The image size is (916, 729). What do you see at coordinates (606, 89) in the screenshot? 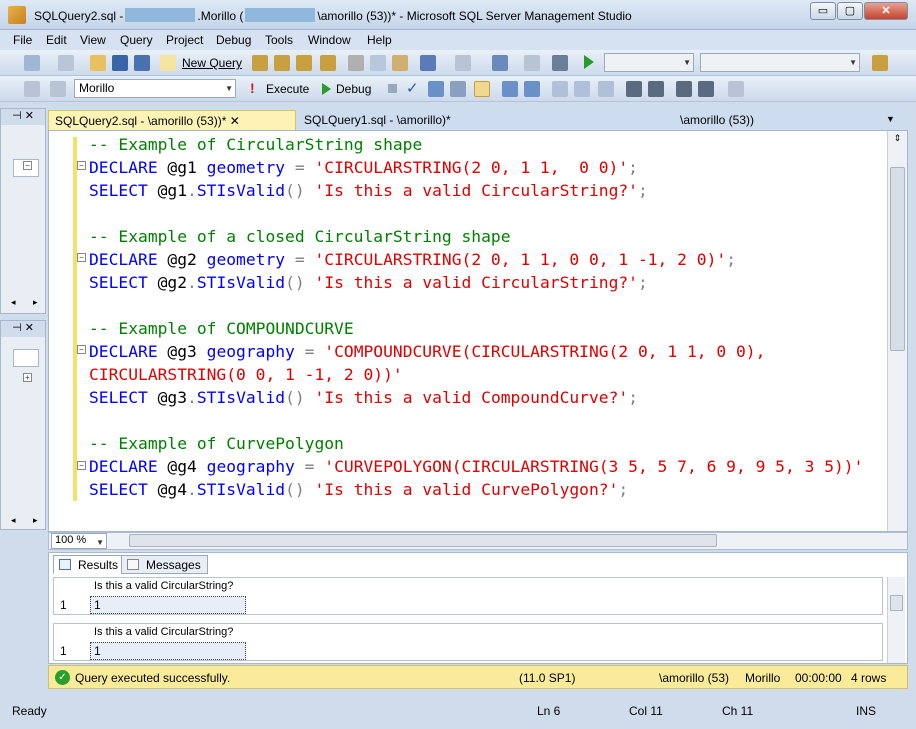
I see `results-to-file-icon` at bounding box center [606, 89].